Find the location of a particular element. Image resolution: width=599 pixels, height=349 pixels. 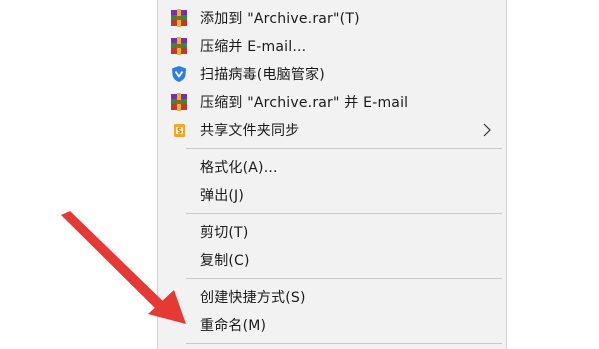

menu-item-compress-to-archive-and-email: 压缩到 "Archive.rar" 并 E-mail is located at coordinates (332, 102).